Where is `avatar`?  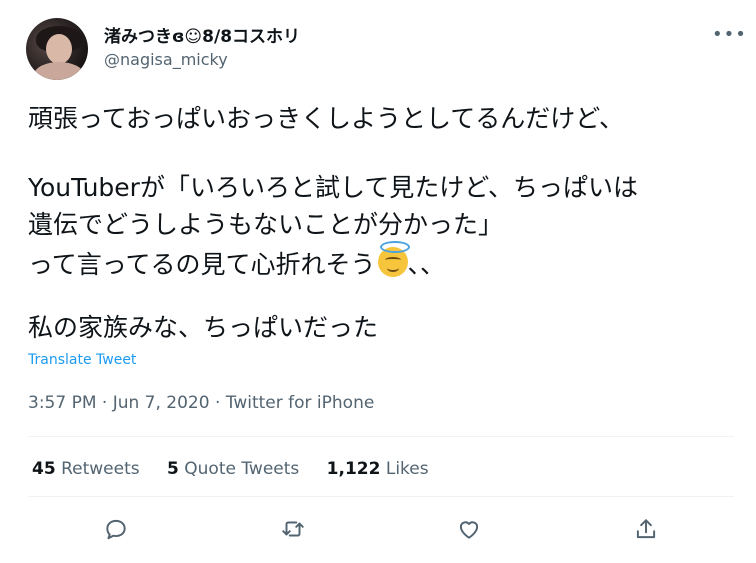 avatar is located at coordinates (57, 49).